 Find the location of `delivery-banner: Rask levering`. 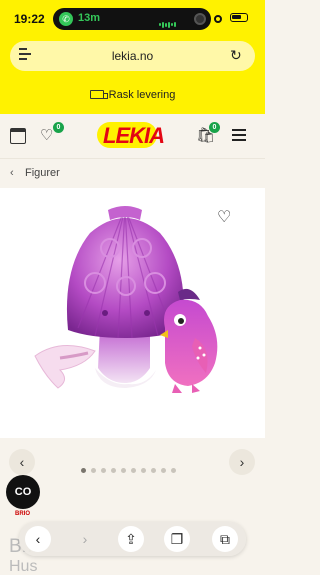

delivery-banner: Rask levering is located at coordinates (132, 95).